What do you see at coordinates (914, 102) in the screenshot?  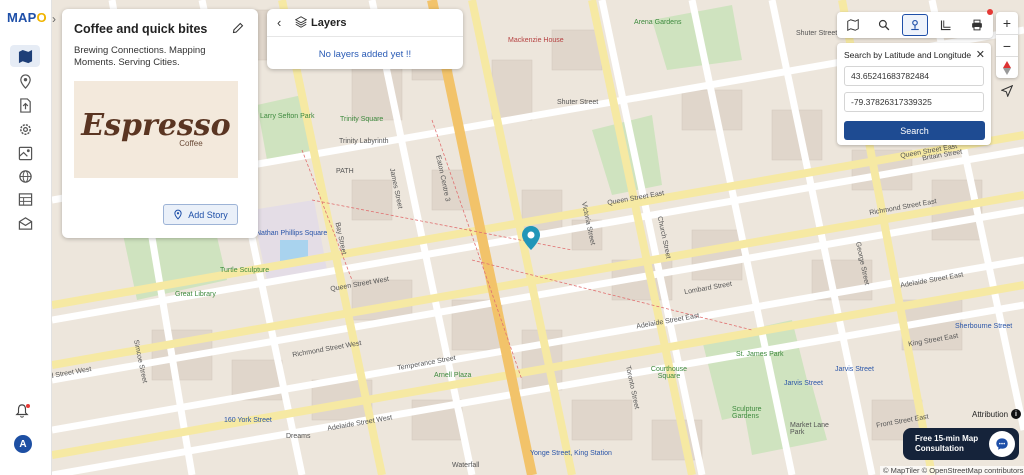 I see `longitude-input` at bounding box center [914, 102].